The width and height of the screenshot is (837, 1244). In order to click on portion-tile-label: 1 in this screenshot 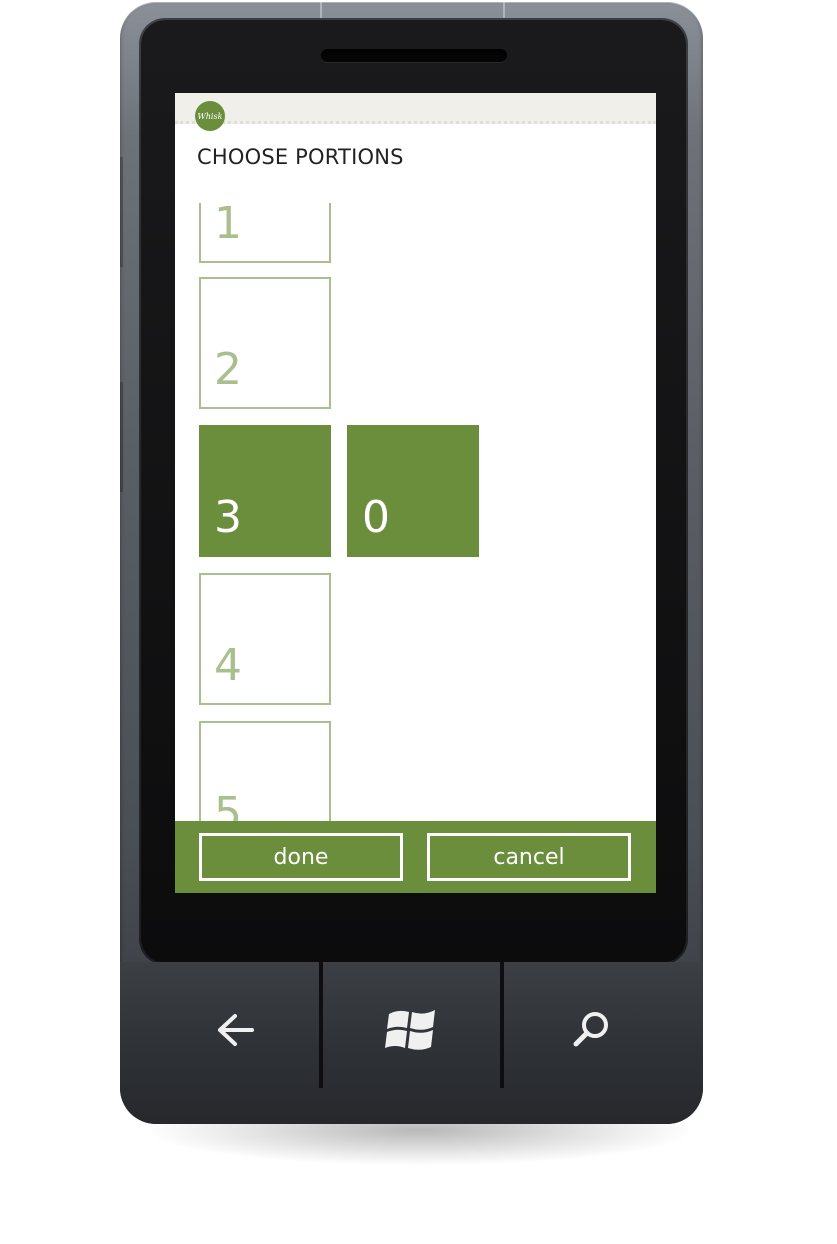, I will do `click(228, 226)`.